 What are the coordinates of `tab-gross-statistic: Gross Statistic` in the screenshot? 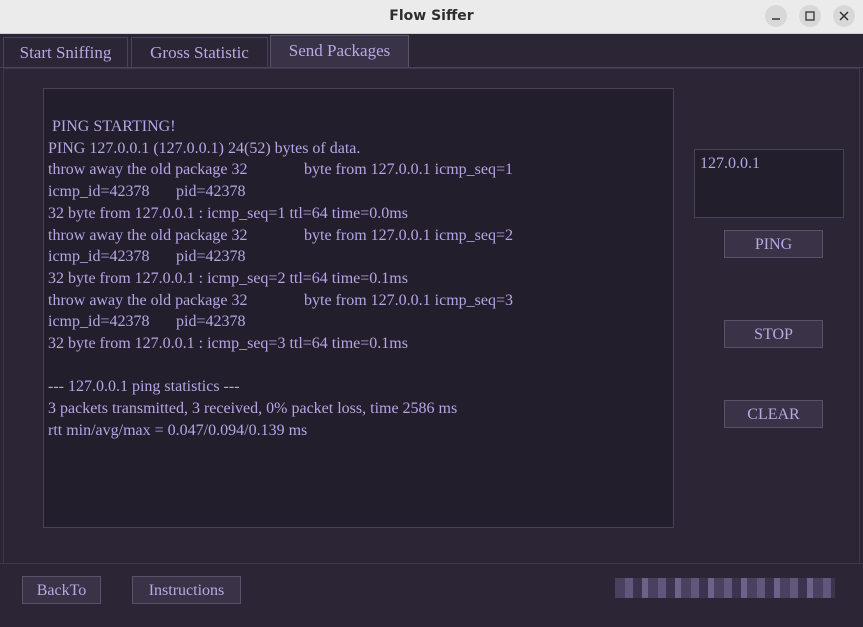 It's located at (199, 52).